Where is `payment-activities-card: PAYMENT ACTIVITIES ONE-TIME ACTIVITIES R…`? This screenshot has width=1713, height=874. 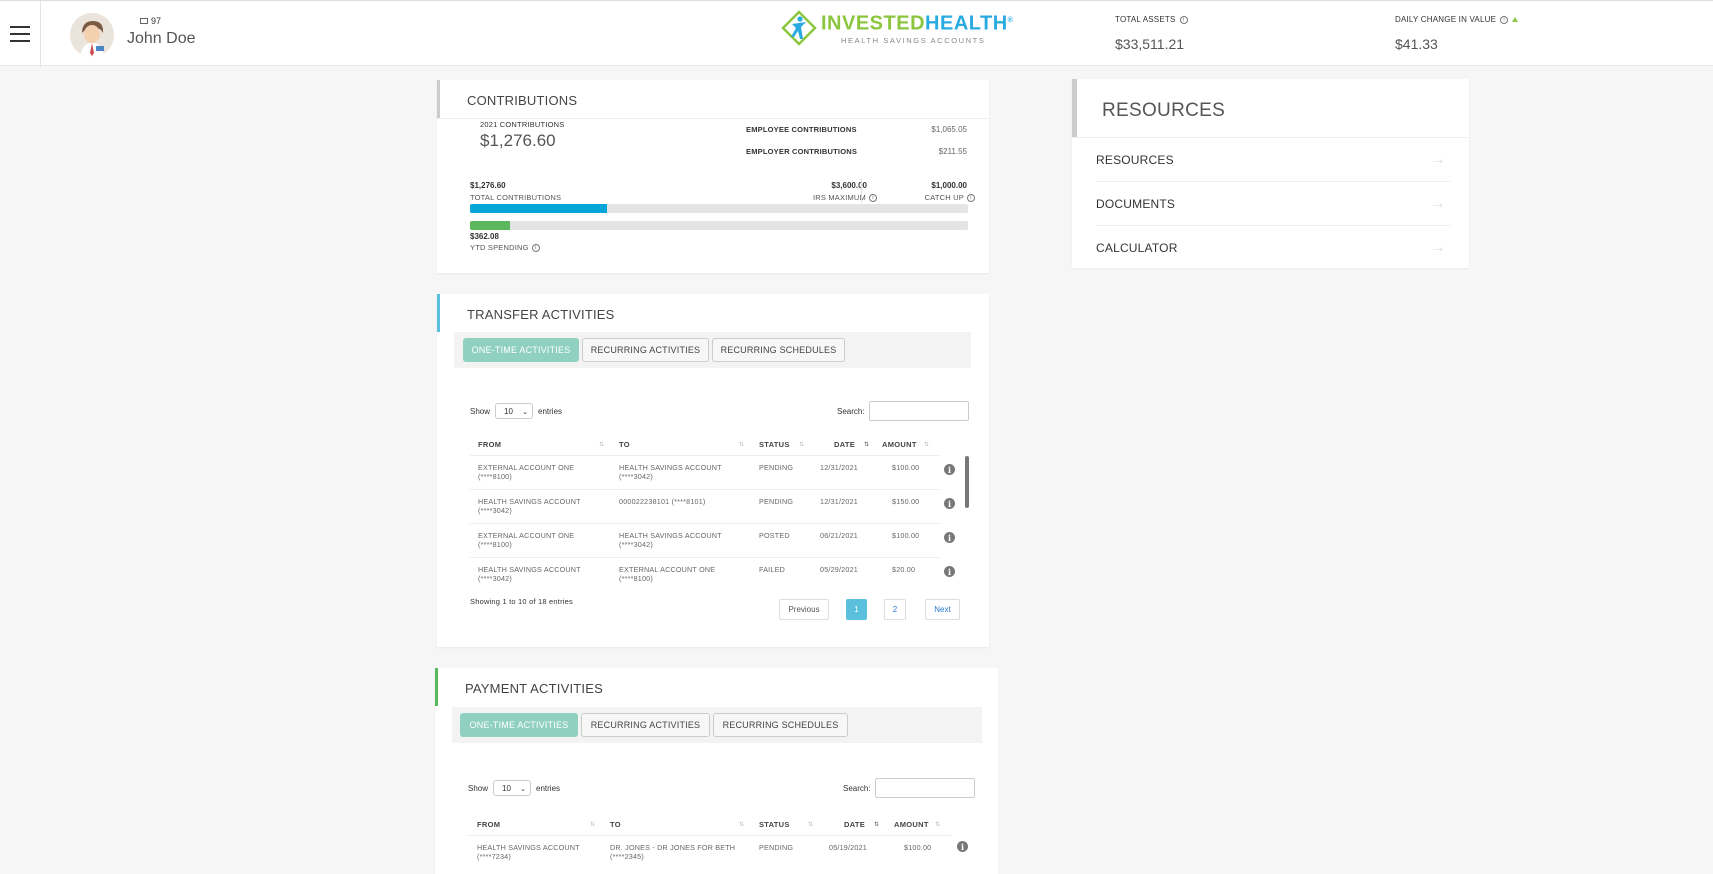
payment-activities-card: PAYMENT ACTIVITIES ONE-TIME ACTIVITIES R… is located at coordinates (716, 771).